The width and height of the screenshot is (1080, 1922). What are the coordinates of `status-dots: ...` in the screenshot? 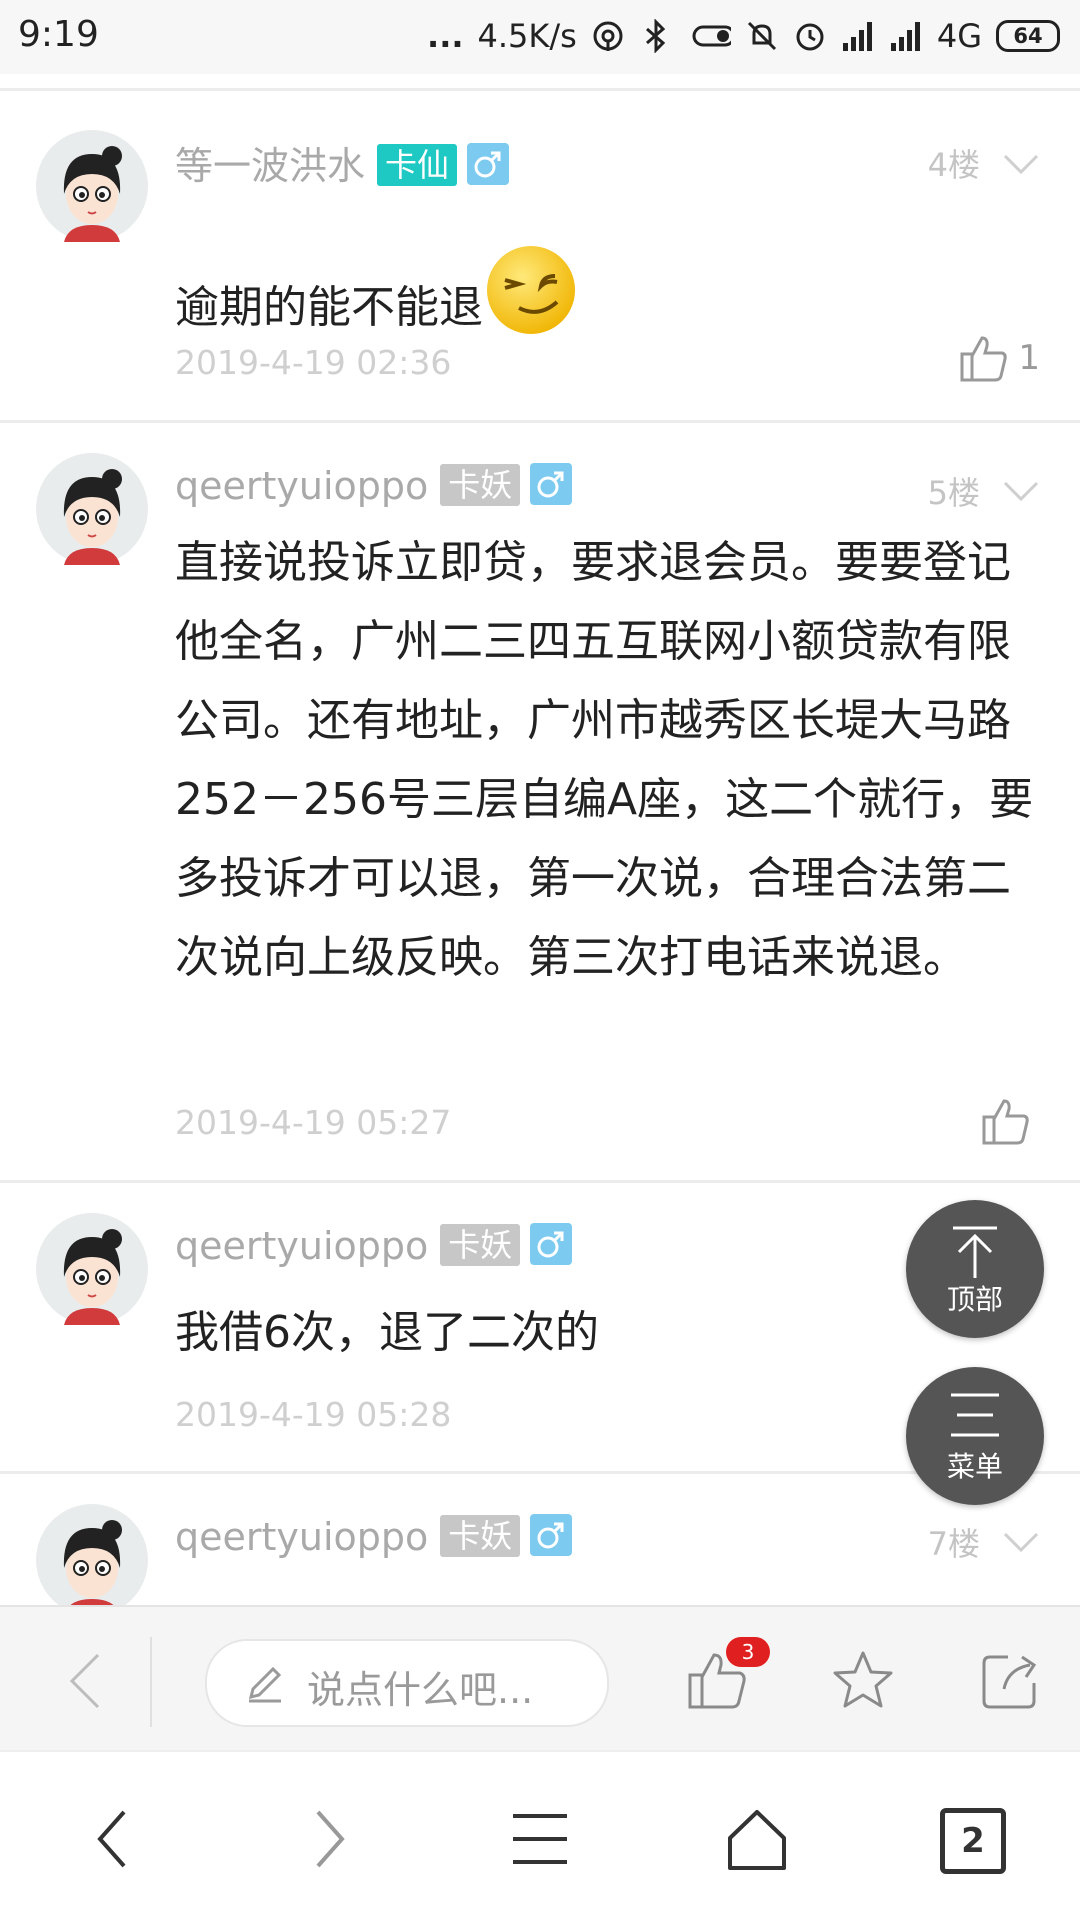 It's located at (445, 36).